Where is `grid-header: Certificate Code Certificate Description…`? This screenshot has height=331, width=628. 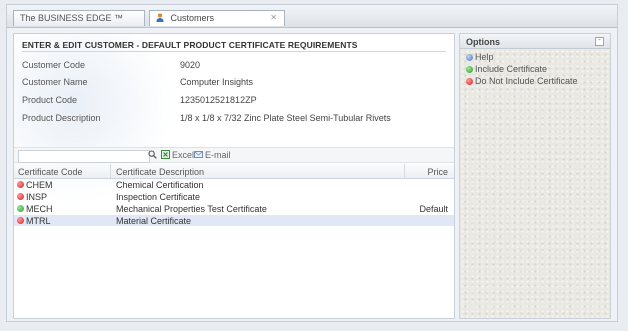 grid-header: Certificate Code Certificate Description… is located at coordinates (234, 171).